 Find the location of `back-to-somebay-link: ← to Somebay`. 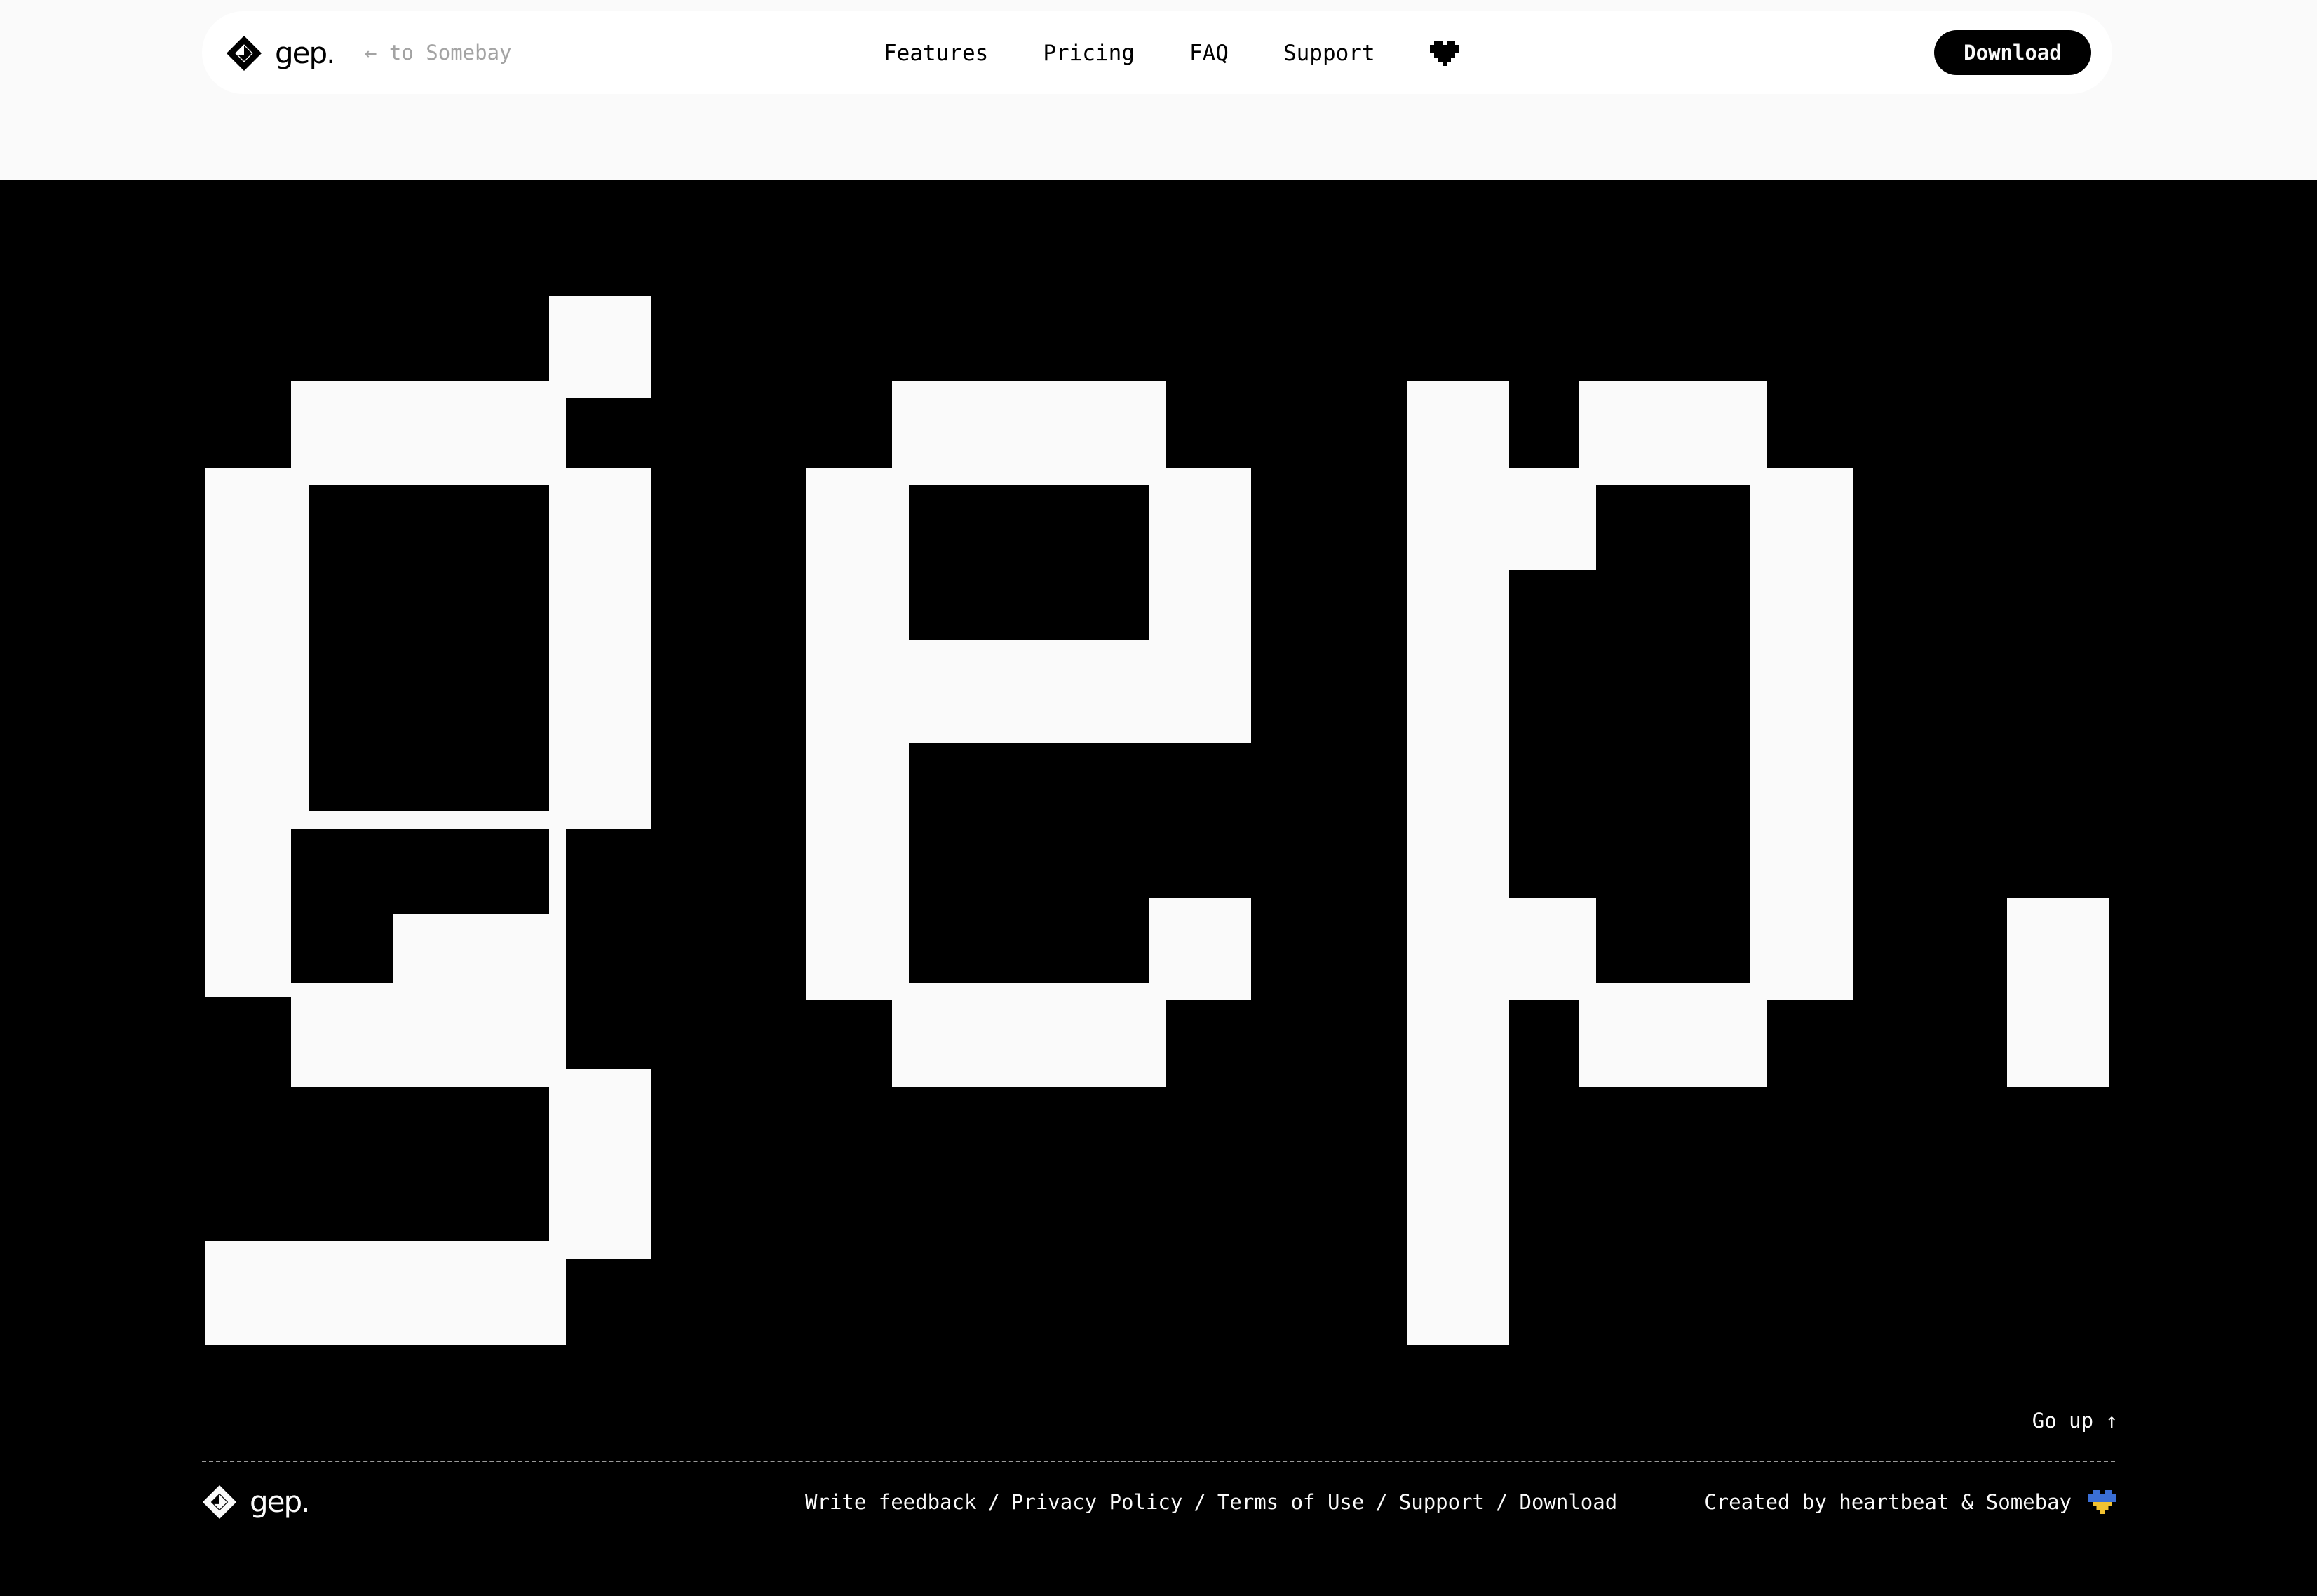

back-to-somebay-link: ← to Somebay is located at coordinates (438, 53).